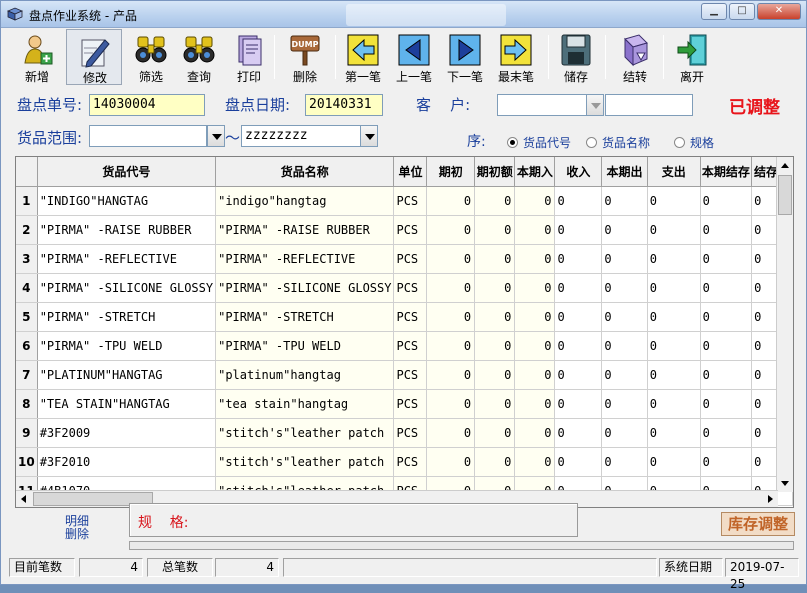  I want to click on column-header: 货品代号, so click(127, 172).